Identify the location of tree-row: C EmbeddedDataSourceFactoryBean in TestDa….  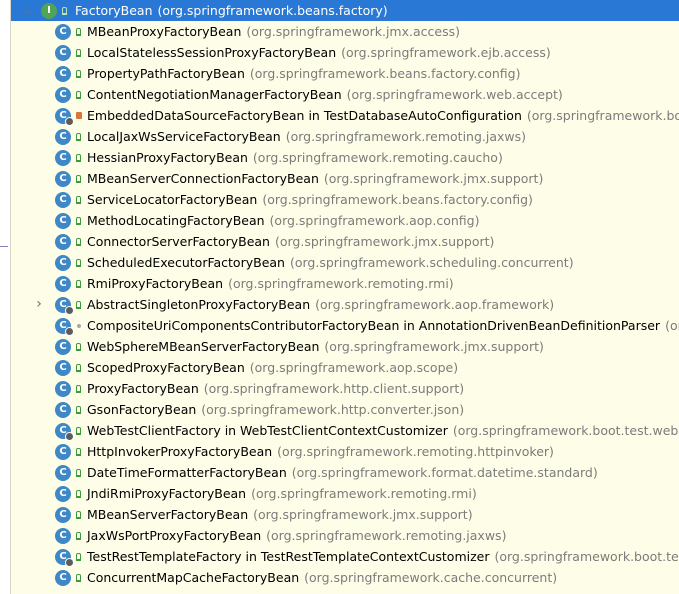
(345, 115).